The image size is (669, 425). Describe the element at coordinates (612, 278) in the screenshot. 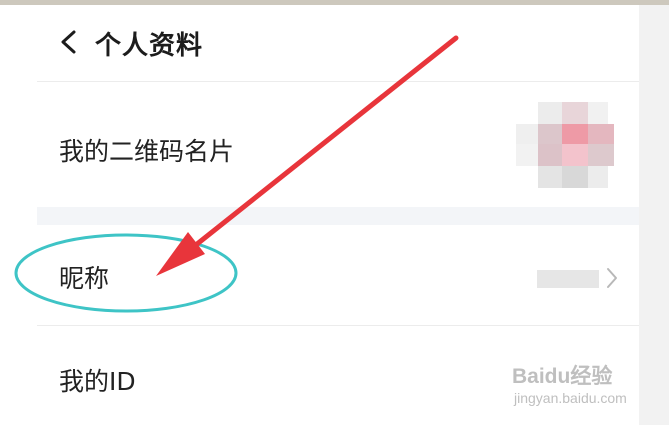

I see `chevron-right-icon` at that location.